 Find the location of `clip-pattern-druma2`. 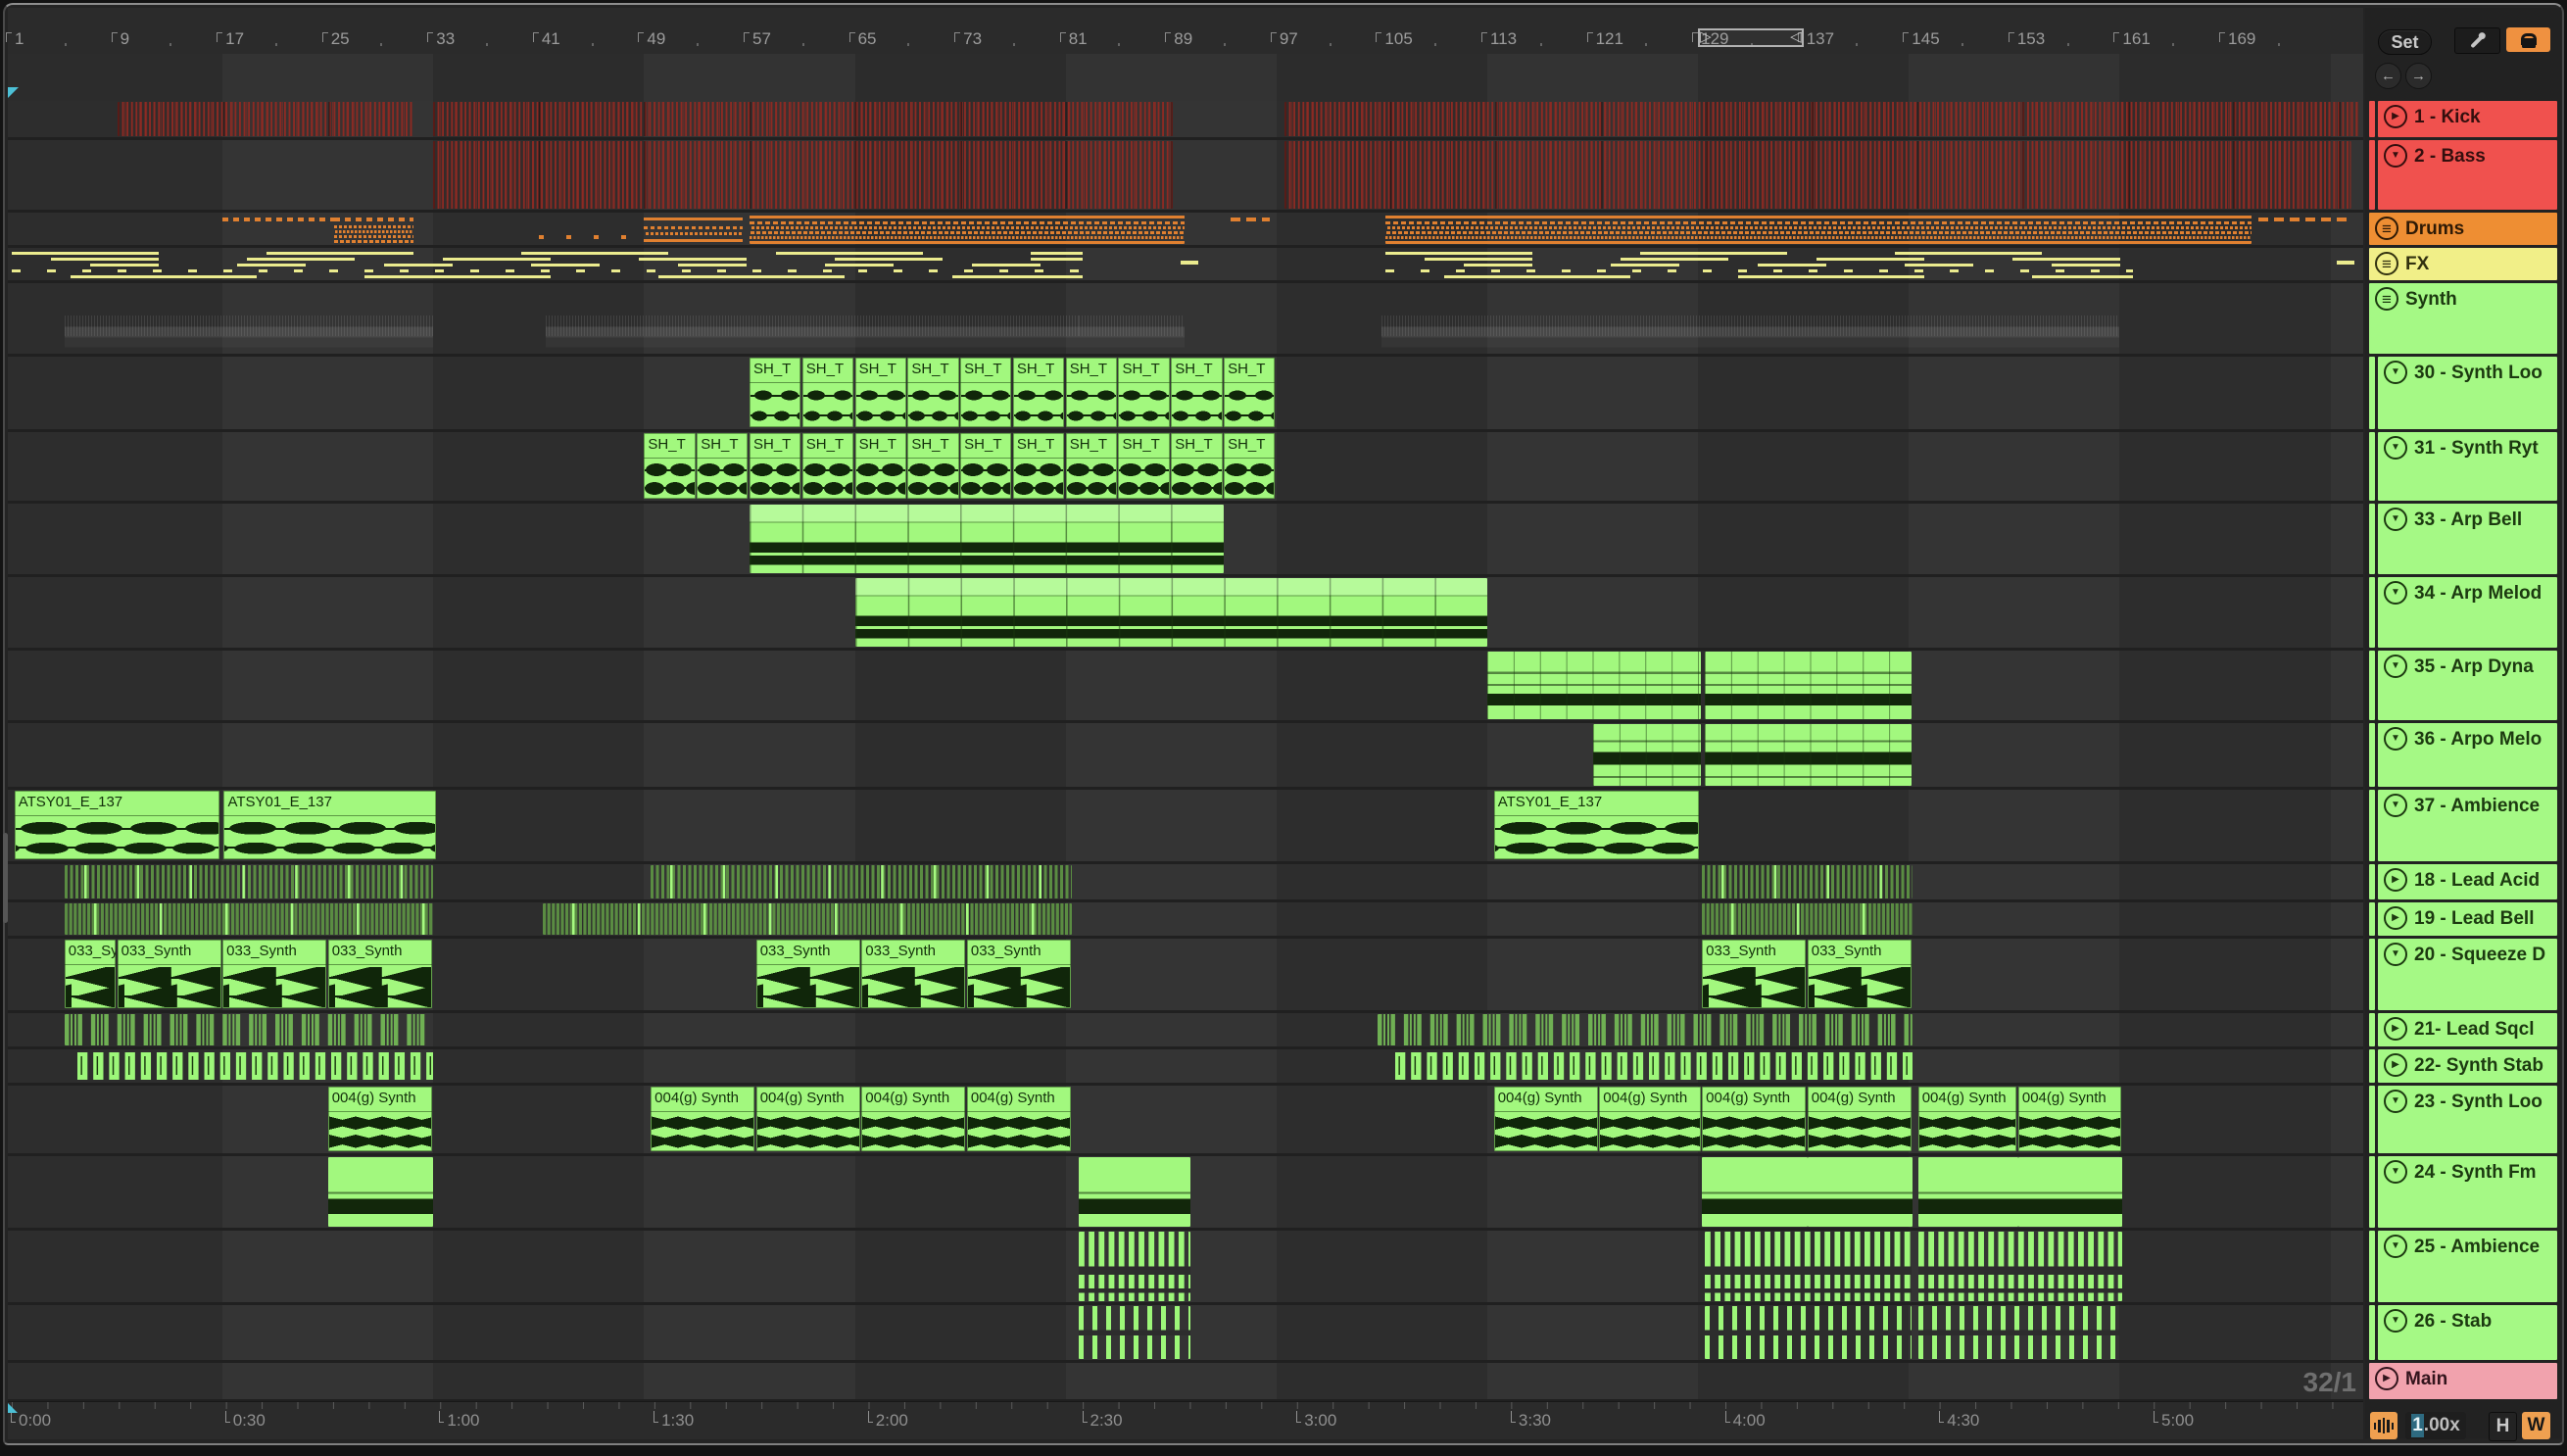

clip-pattern-druma2 is located at coordinates (374, 229).